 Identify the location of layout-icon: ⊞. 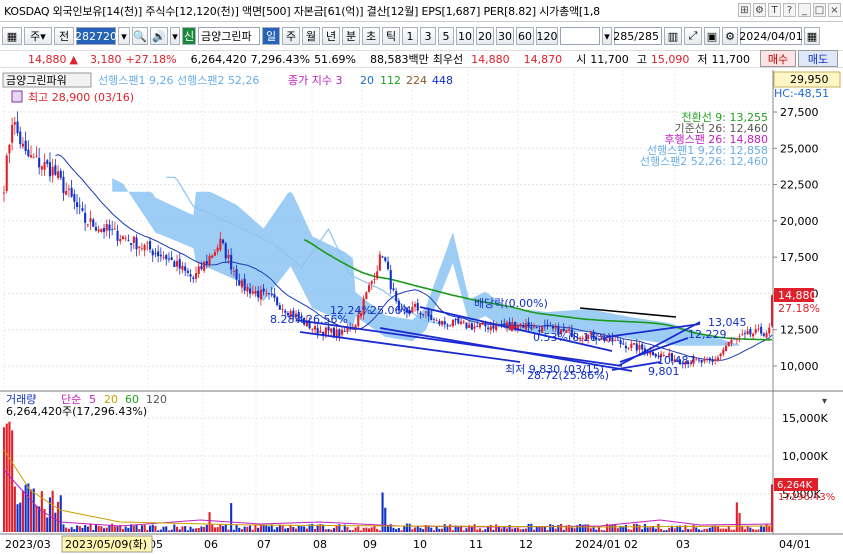
(744, 10).